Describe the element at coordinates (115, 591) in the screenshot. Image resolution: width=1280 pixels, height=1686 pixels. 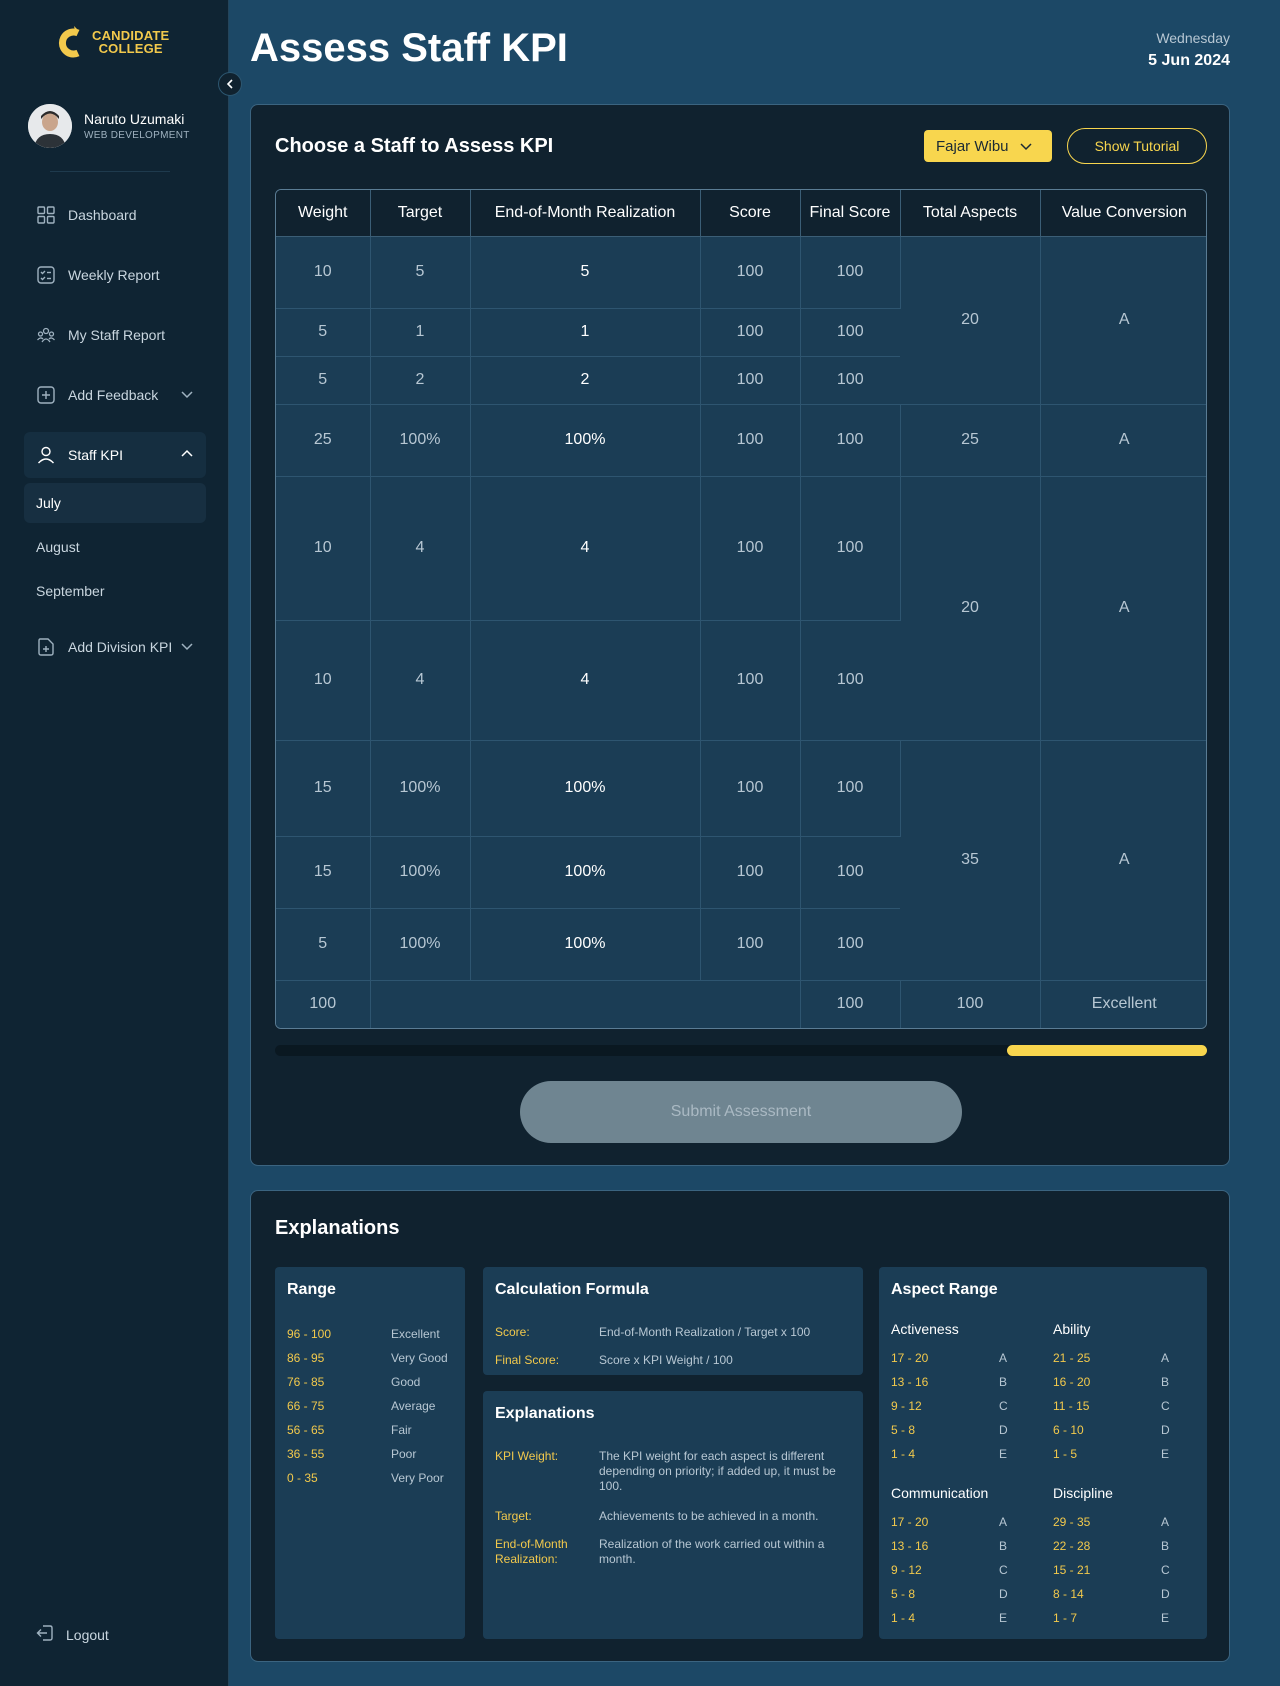
I see `sidebar-subitem-september: September` at that location.